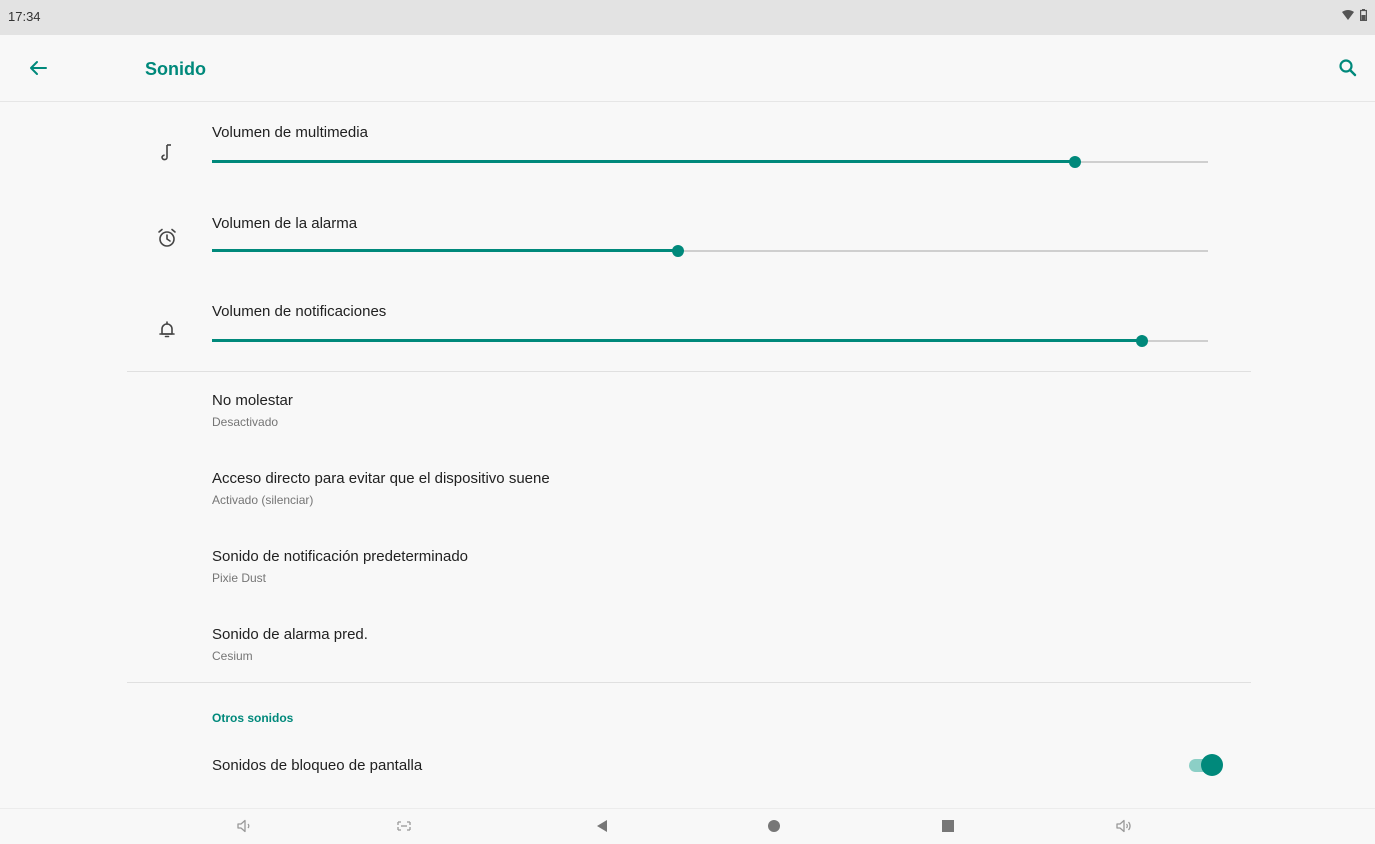 The height and width of the screenshot is (844, 1375). What do you see at coordinates (340, 556) in the screenshot?
I see `pref-title: Sonido de notificación predeterminado` at bounding box center [340, 556].